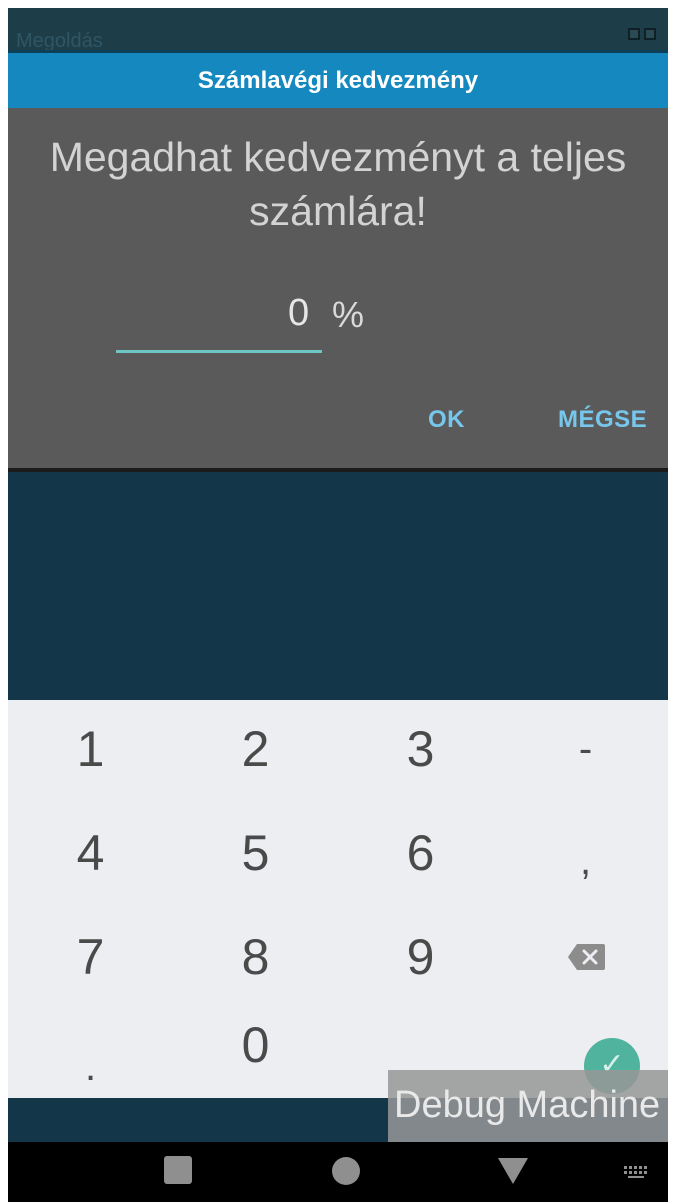 The height and width of the screenshot is (1202, 676). Describe the element at coordinates (420, 957) in the screenshot. I see `key-9: 9` at that location.